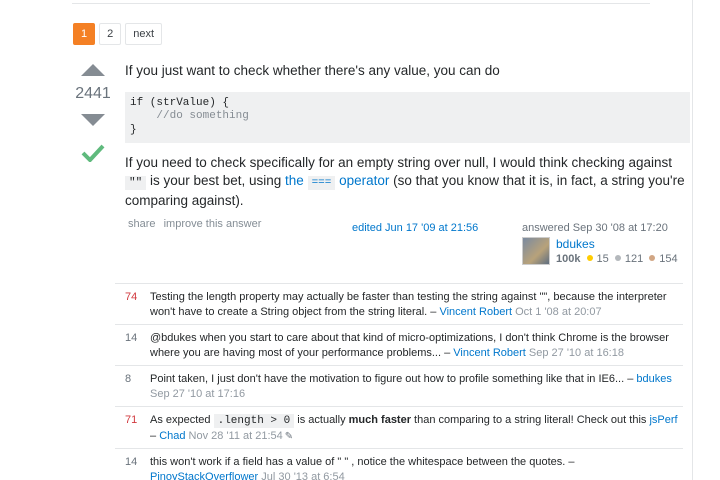 The image size is (720, 480). I want to click on share-link: share, so click(142, 224).